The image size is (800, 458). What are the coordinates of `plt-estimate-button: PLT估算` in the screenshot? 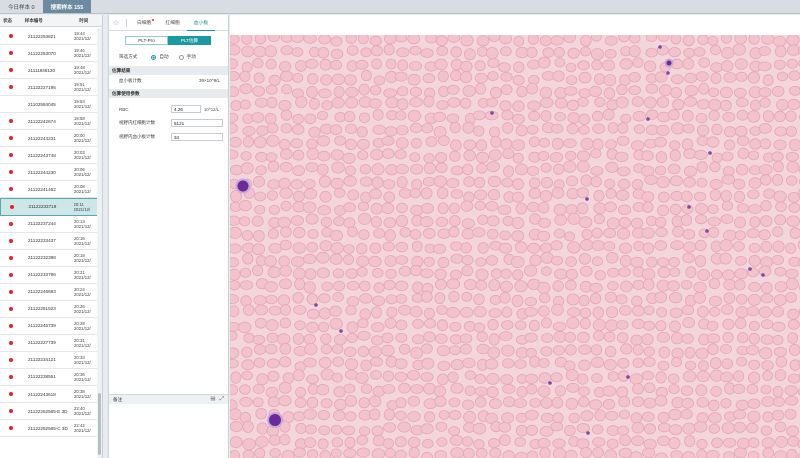 It's located at (189, 40).